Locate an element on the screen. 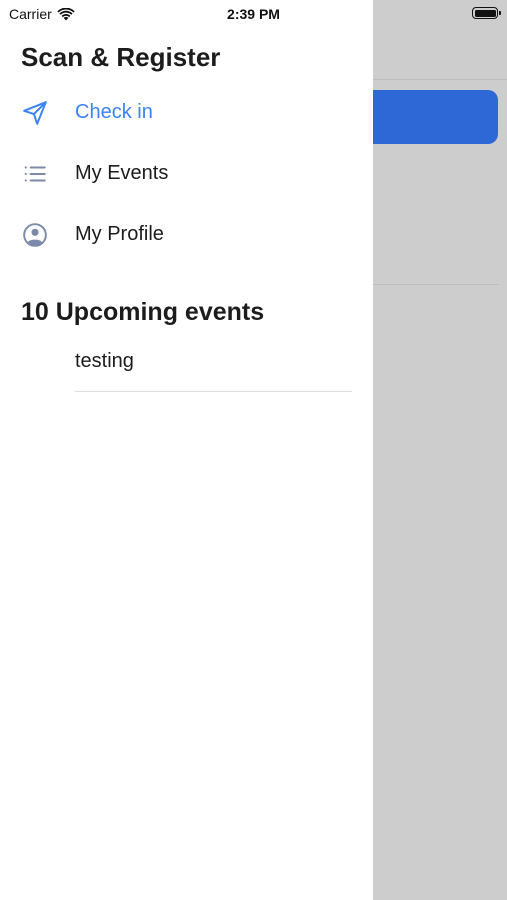  upcoming-events-list: testing is located at coordinates (213, 362).